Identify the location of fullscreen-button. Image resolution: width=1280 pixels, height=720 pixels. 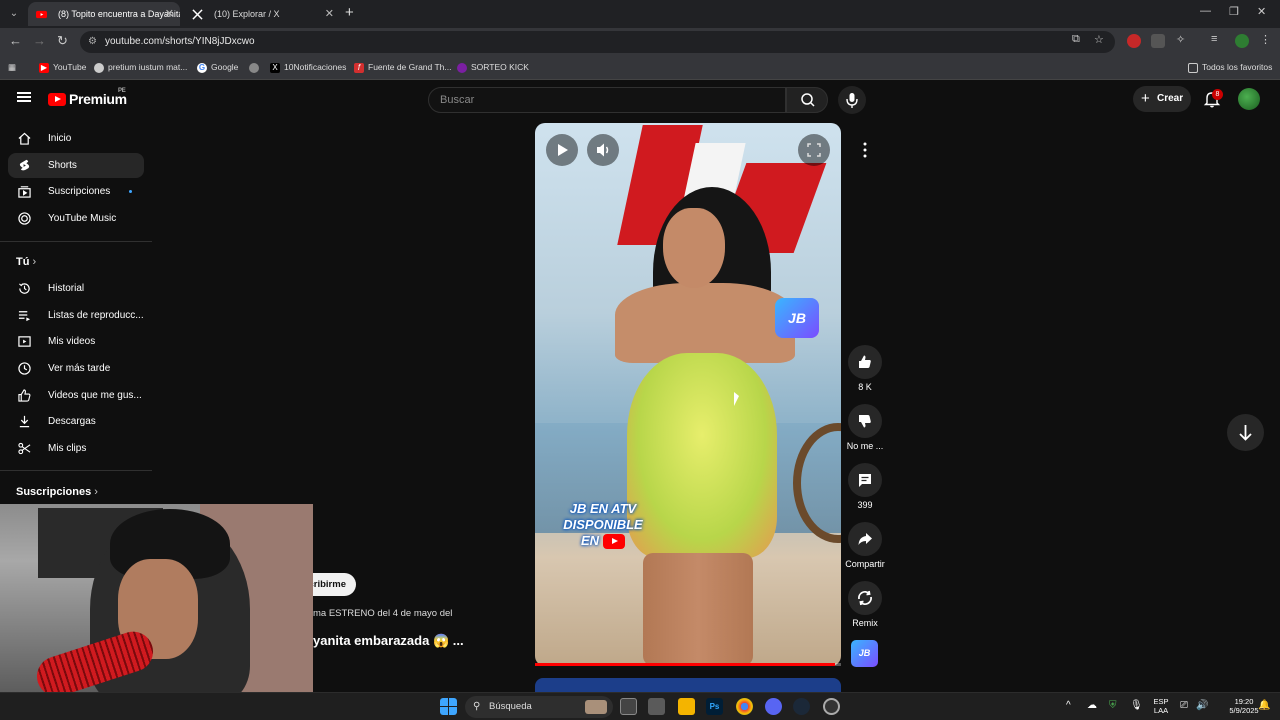
(814, 150).